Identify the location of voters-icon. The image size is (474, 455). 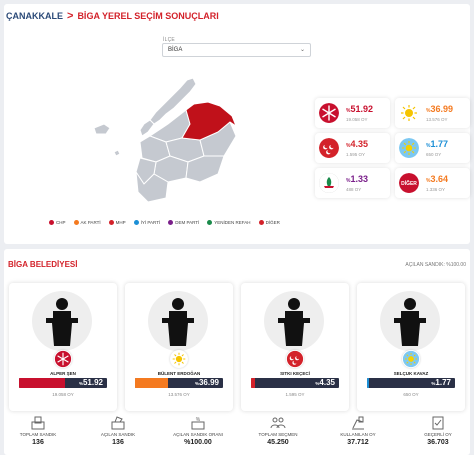
(278, 423).